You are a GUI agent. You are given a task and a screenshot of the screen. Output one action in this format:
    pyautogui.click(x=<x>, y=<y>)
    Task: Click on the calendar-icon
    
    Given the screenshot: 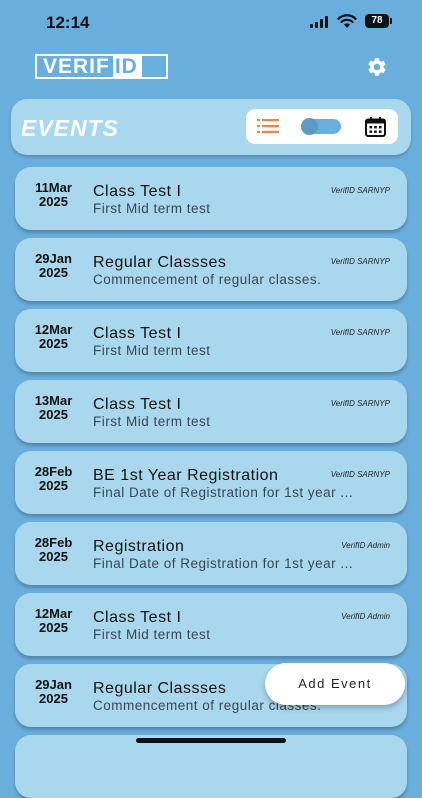 What is the action you would take?
    pyautogui.click(x=375, y=127)
    